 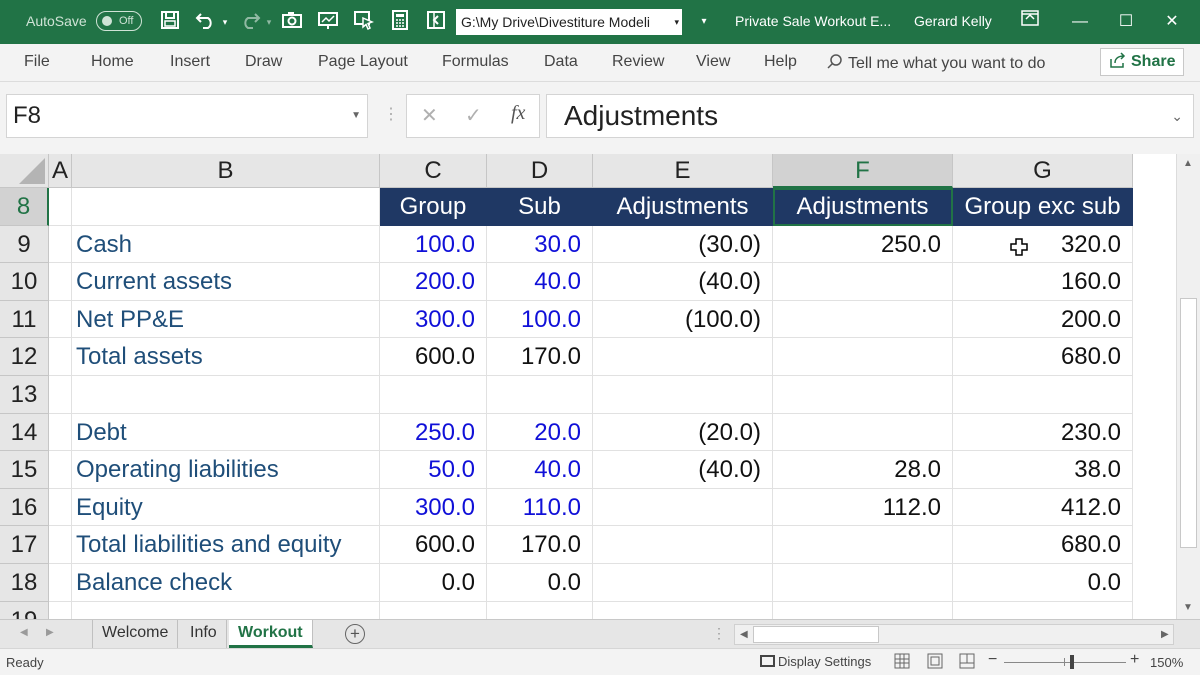 I want to click on vertical-scrollbar: ▲ ▼, so click(x=1188, y=386).